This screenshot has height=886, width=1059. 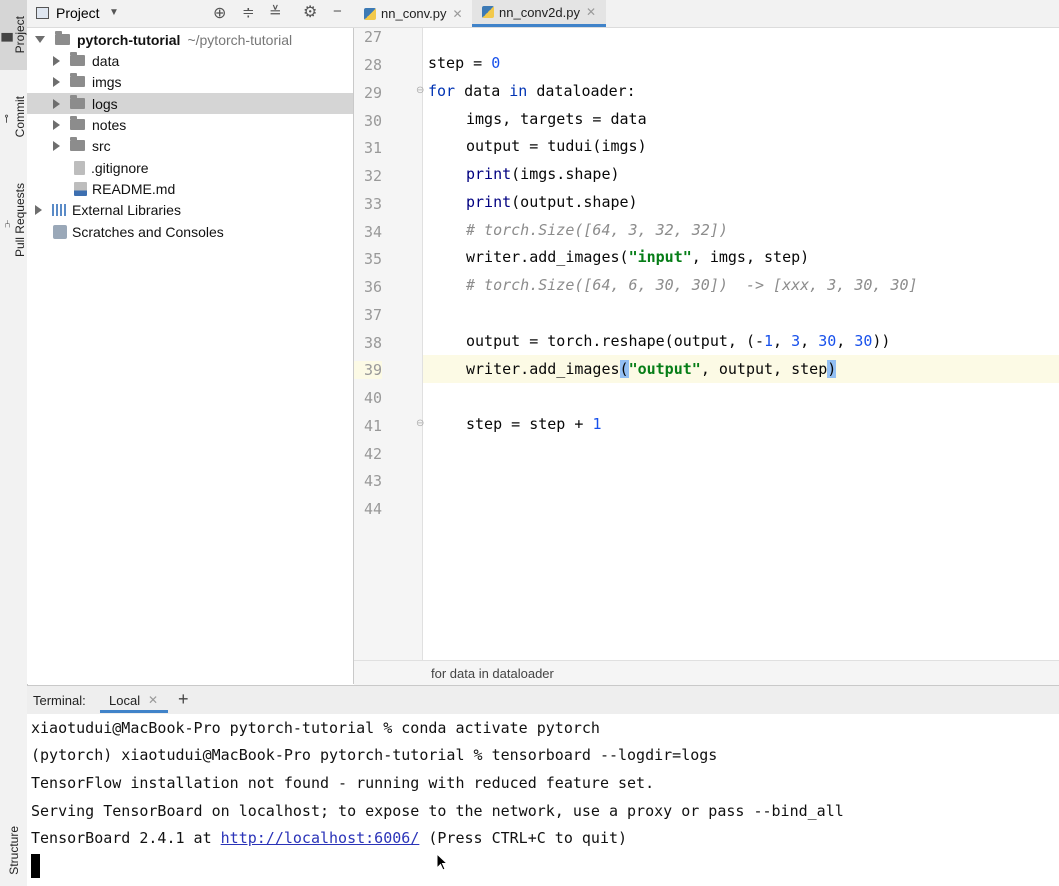 What do you see at coordinates (109, 124) in the screenshot?
I see `tree-item-label: notes` at bounding box center [109, 124].